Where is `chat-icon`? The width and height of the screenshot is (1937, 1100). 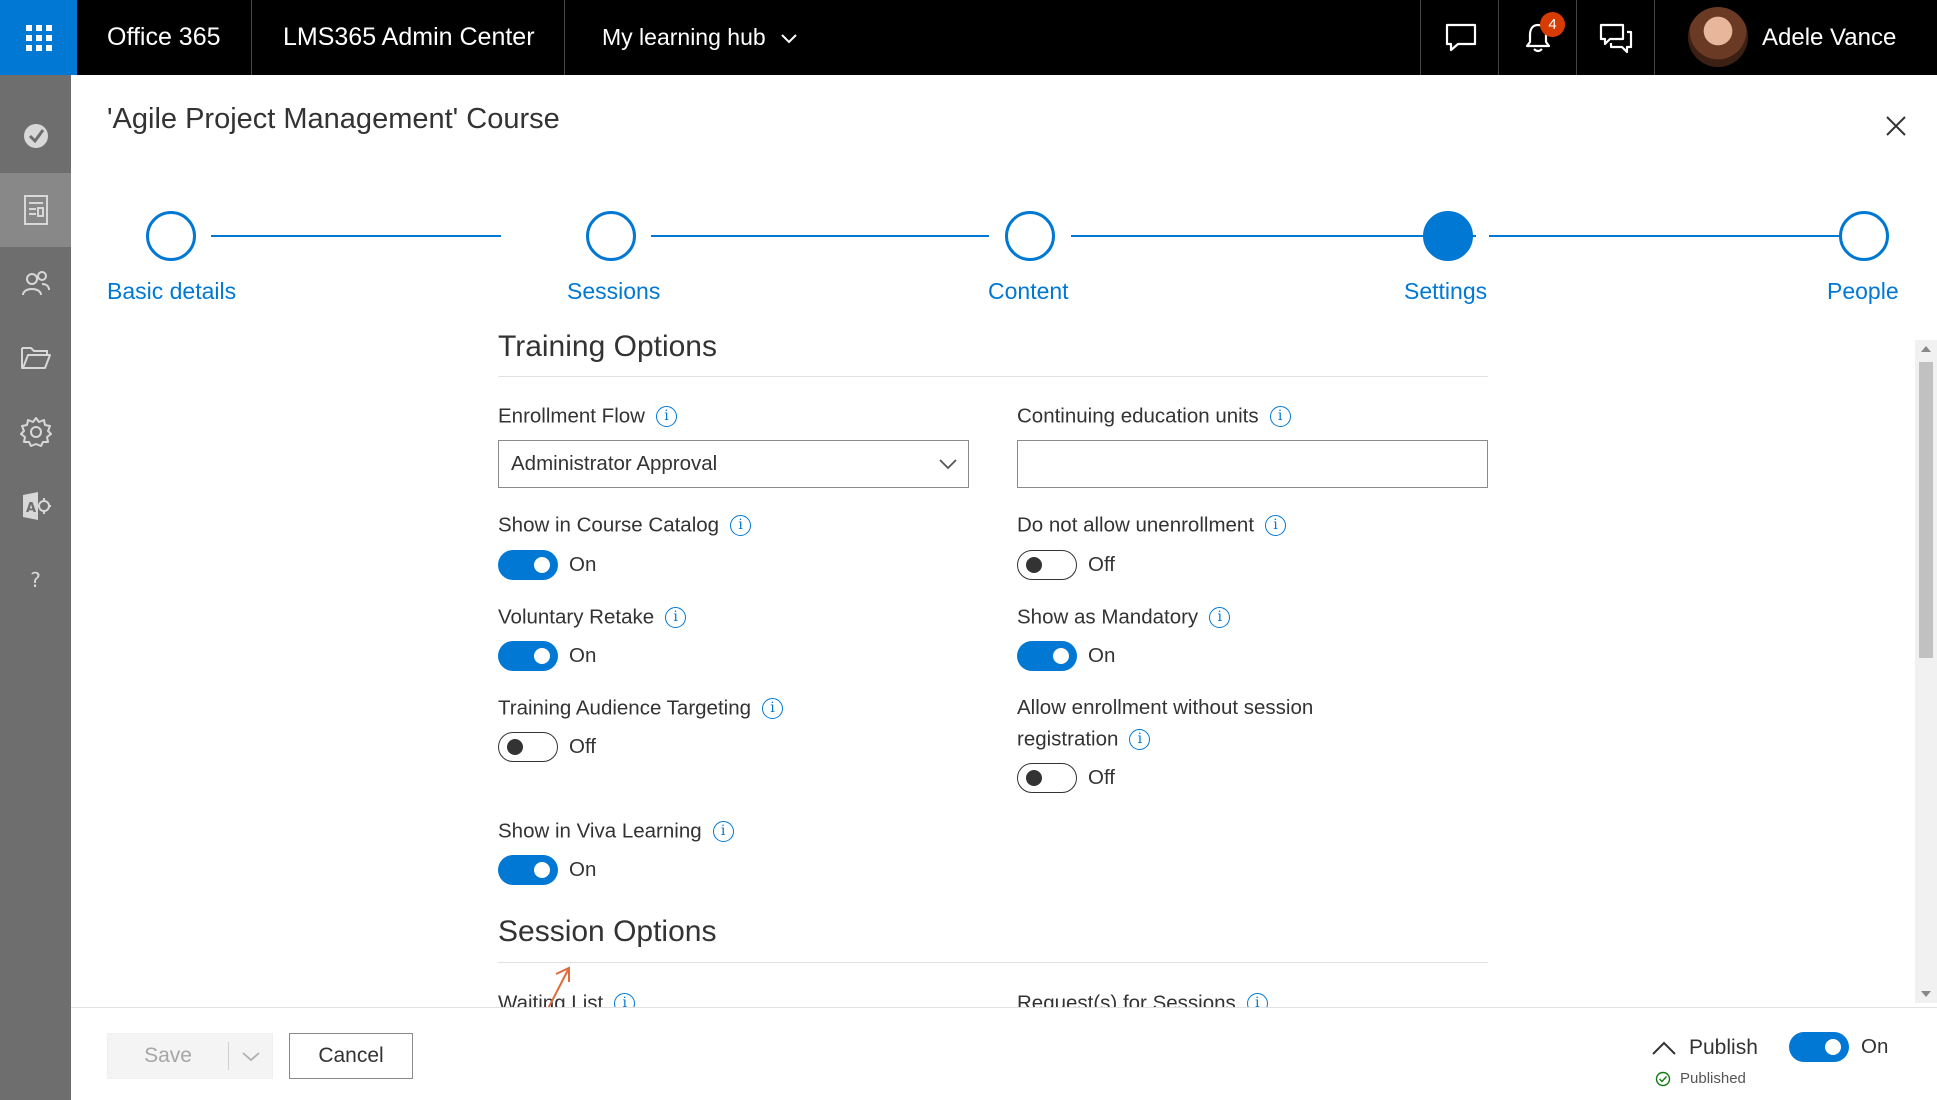
chat-icon is located at coordinates (1460, 37).